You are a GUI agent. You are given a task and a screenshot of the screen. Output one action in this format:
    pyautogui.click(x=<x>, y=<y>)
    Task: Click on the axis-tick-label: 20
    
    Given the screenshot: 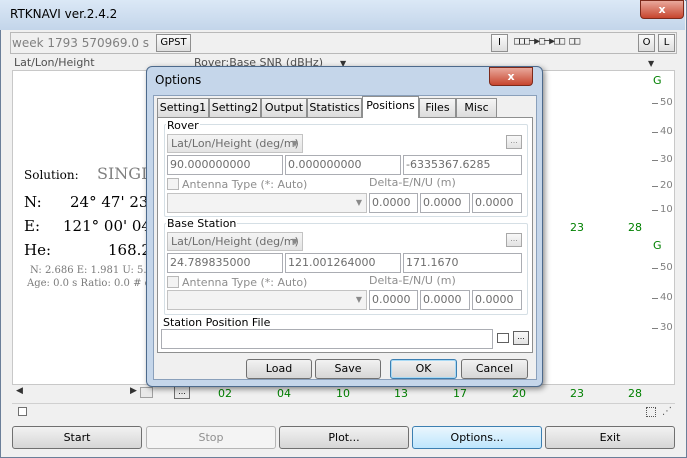 What is the action you would take?
    pyautogui.click(x=666, y=185)
    